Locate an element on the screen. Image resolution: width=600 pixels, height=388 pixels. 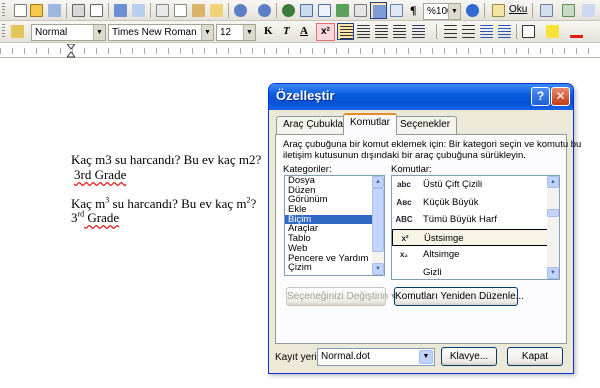
commands-scrollbar: ▲ ▼ is located at coordinates (553, 227).